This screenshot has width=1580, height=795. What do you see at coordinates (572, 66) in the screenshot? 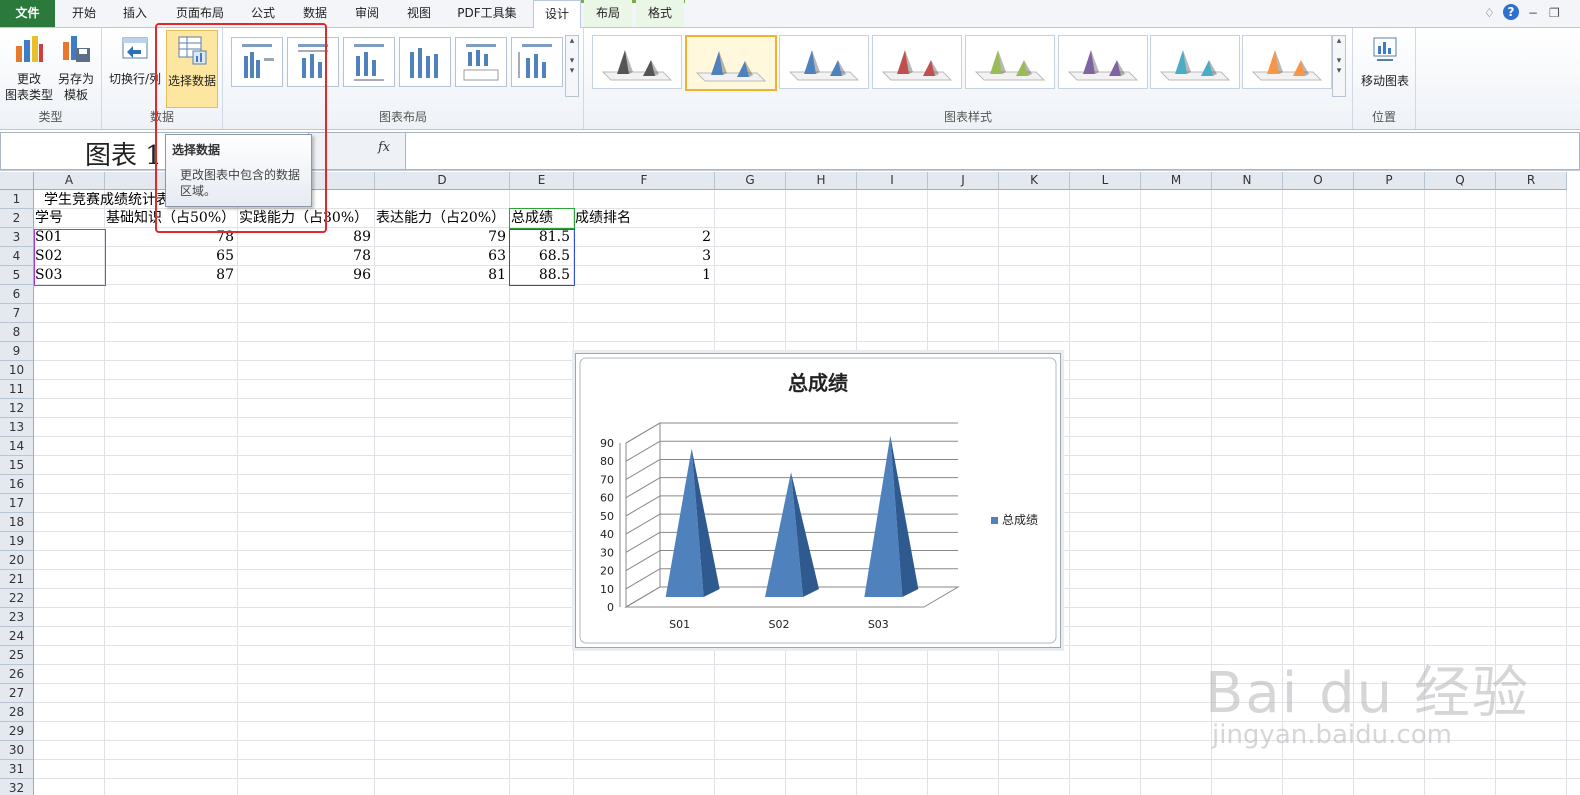
I see `layout-gallery-scroll: ▴ ▾ ▾` at bounding box center [572, 66].